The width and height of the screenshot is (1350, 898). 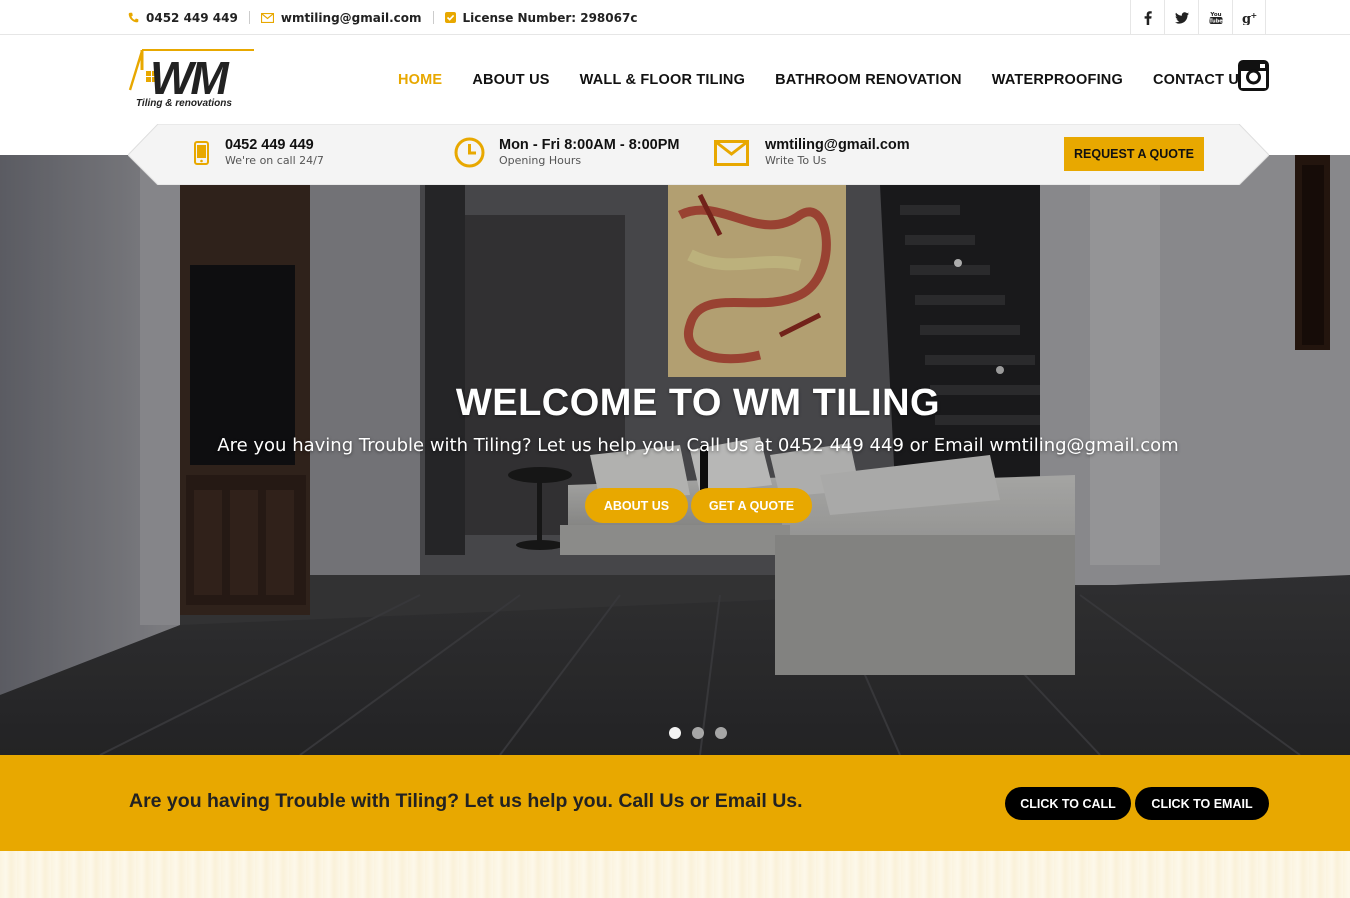 I want to click on strip-phone-title: 0452 449 449, so click(x=269, y=145).